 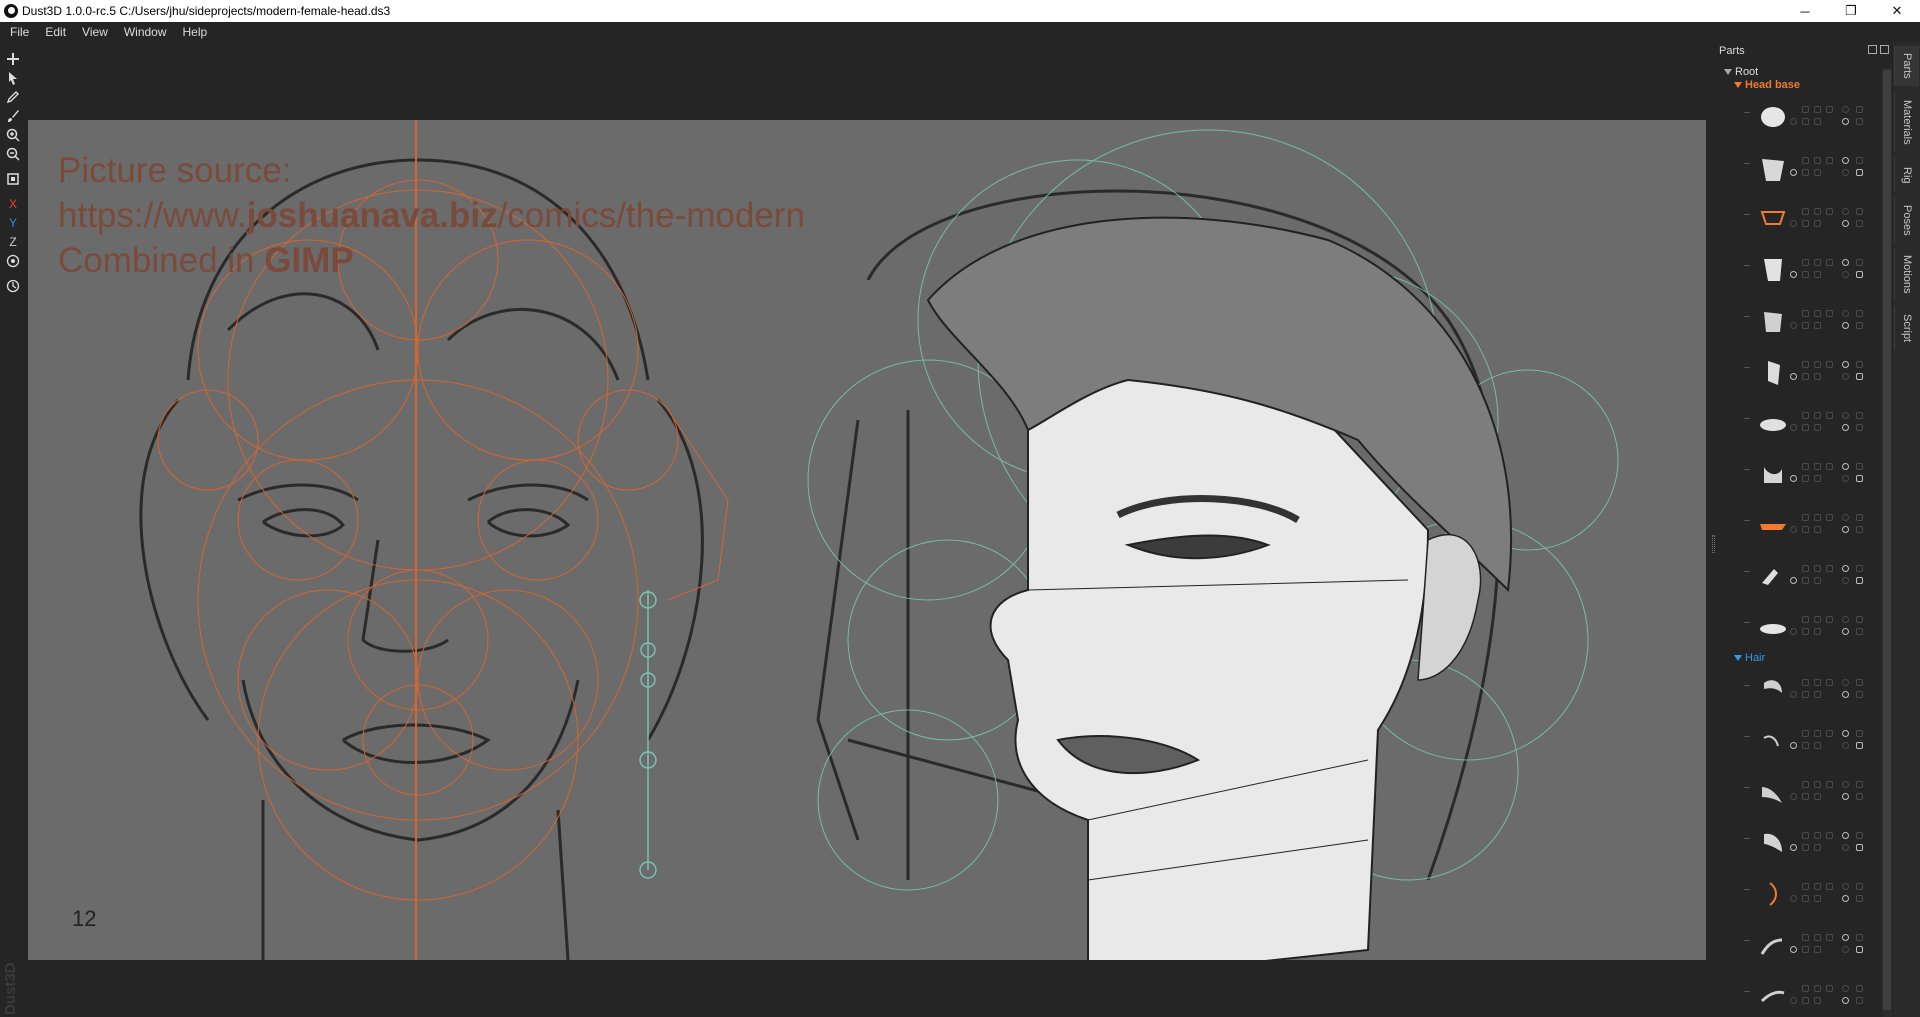 I want to click on menu-file: File, so click(x=18, y=32).